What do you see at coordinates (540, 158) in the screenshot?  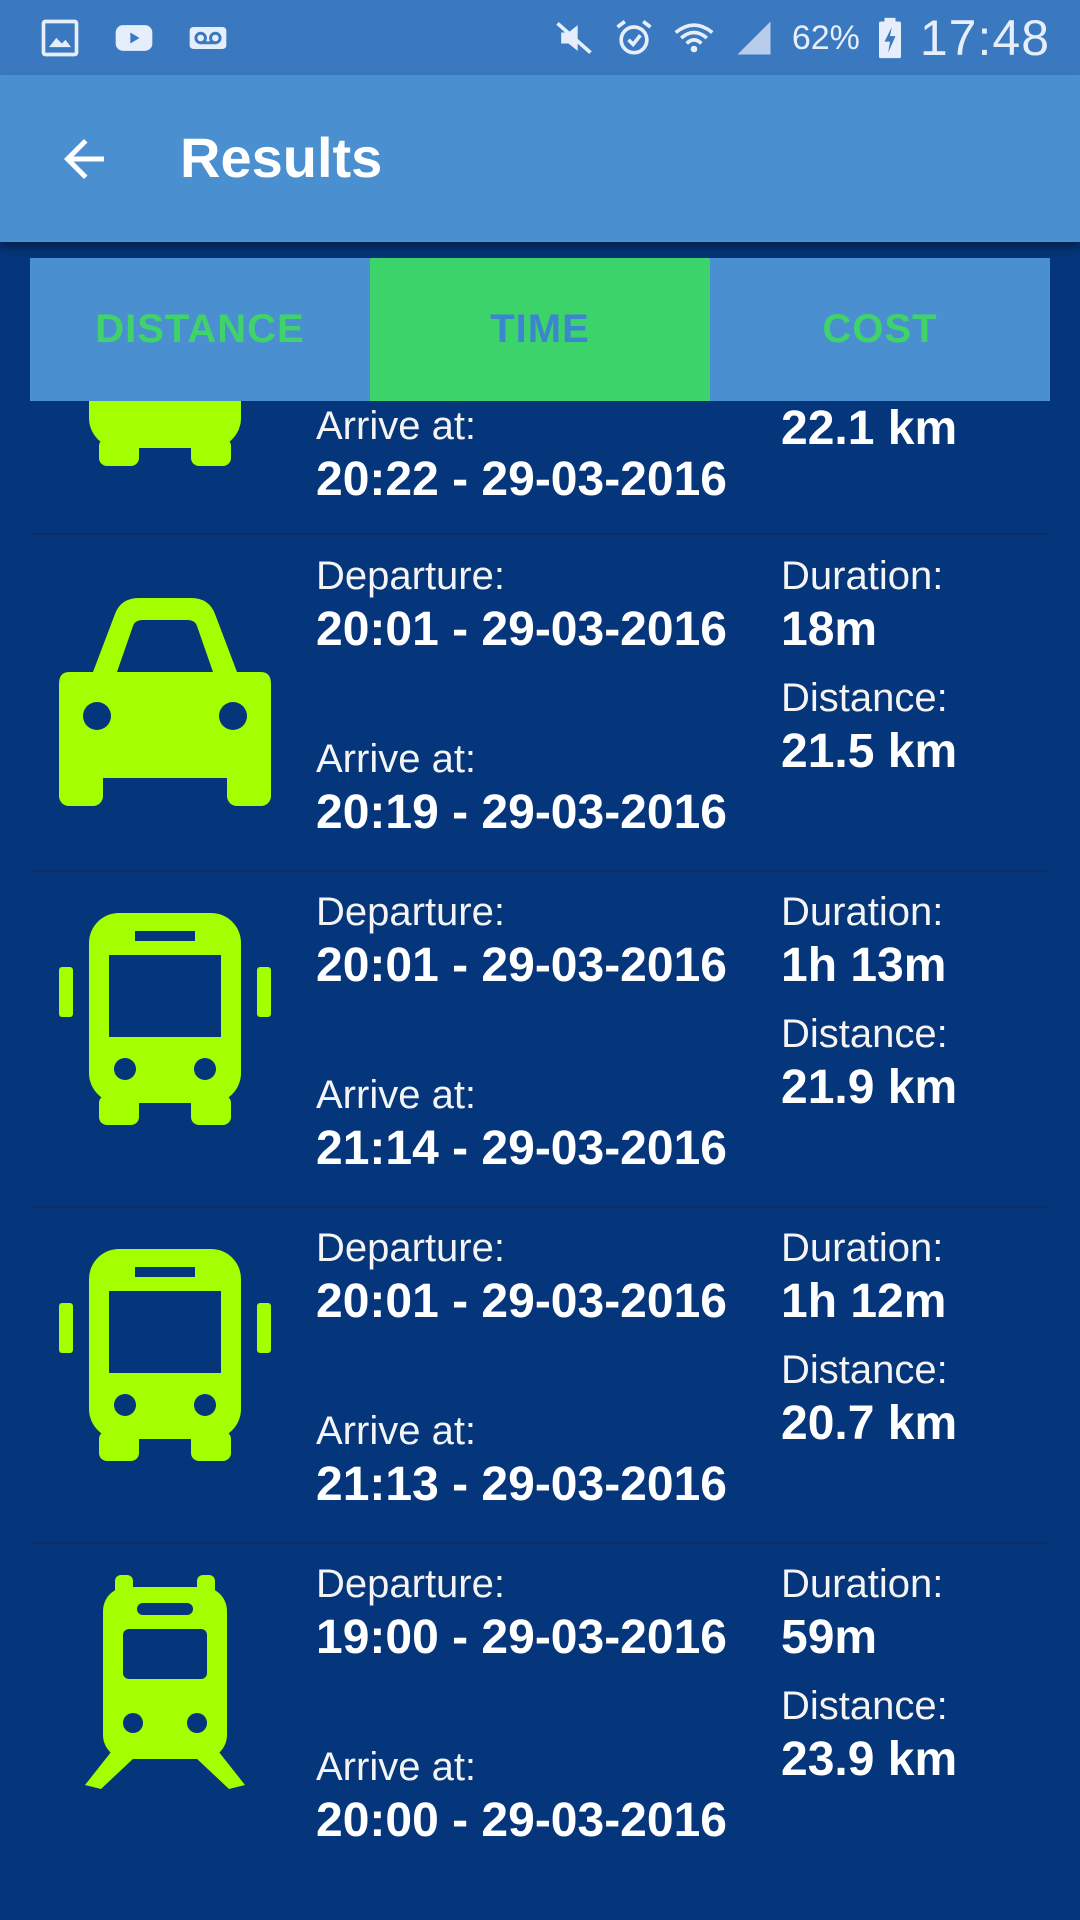 I see `app-bar: Results` at bounding box center [540, 158].